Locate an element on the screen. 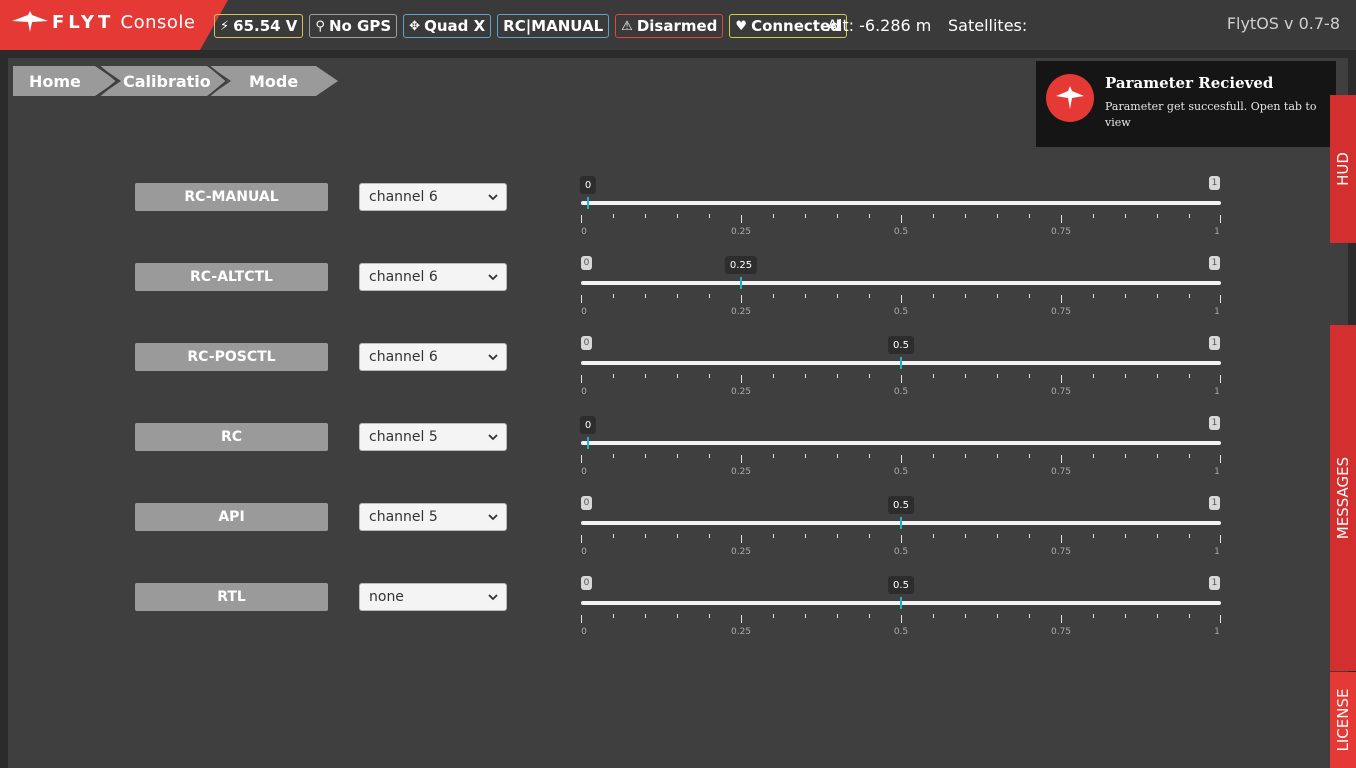 Image resolution: width=1356 pixels, height=768 pixels. gps-value: No GPS is located at coordinates (360, 26).